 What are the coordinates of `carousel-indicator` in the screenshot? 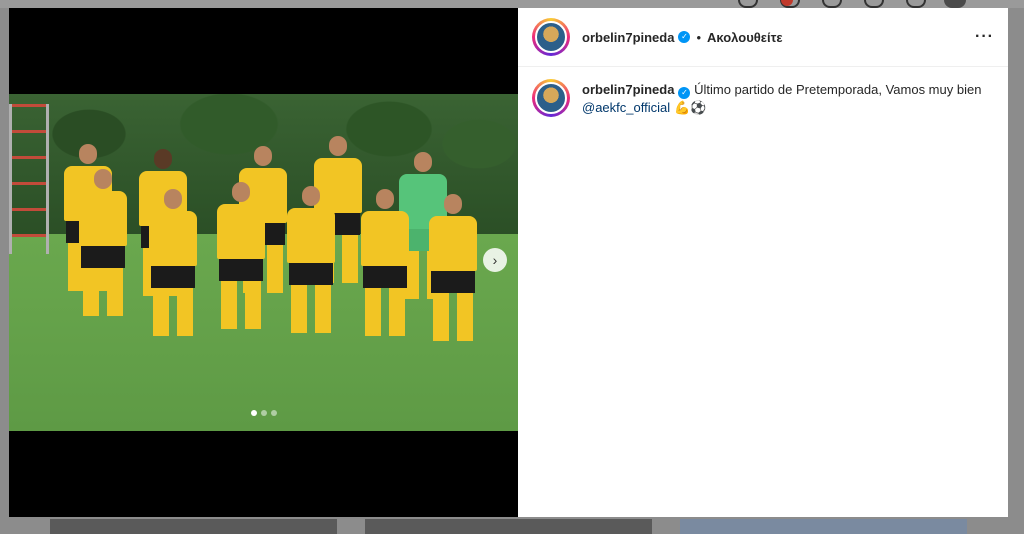 It's located at (263, 415).